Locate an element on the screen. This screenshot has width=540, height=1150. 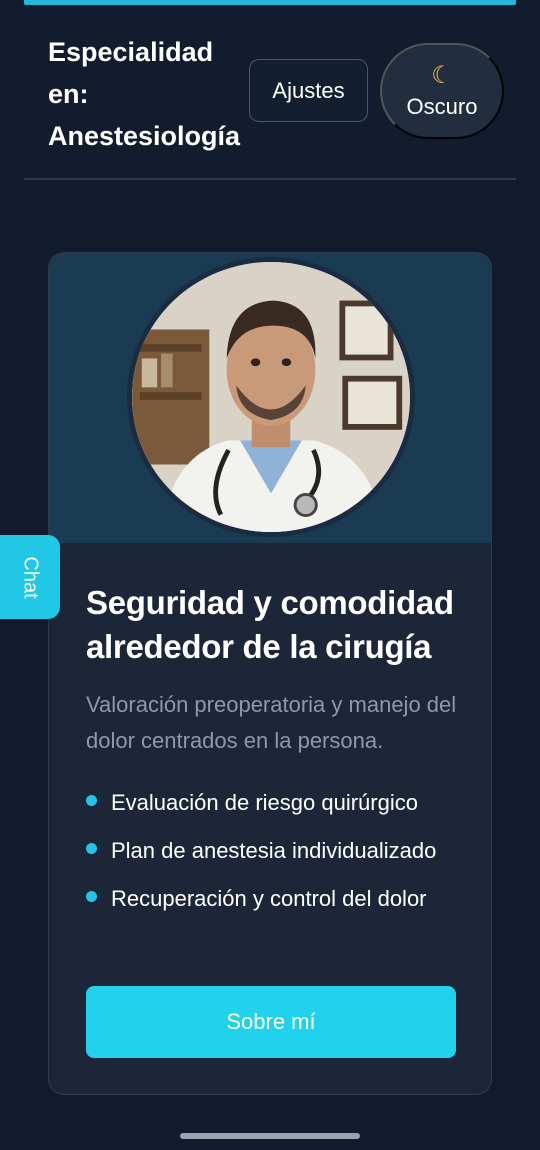
doctor-portrait-image is located at coordinates (271, 397).